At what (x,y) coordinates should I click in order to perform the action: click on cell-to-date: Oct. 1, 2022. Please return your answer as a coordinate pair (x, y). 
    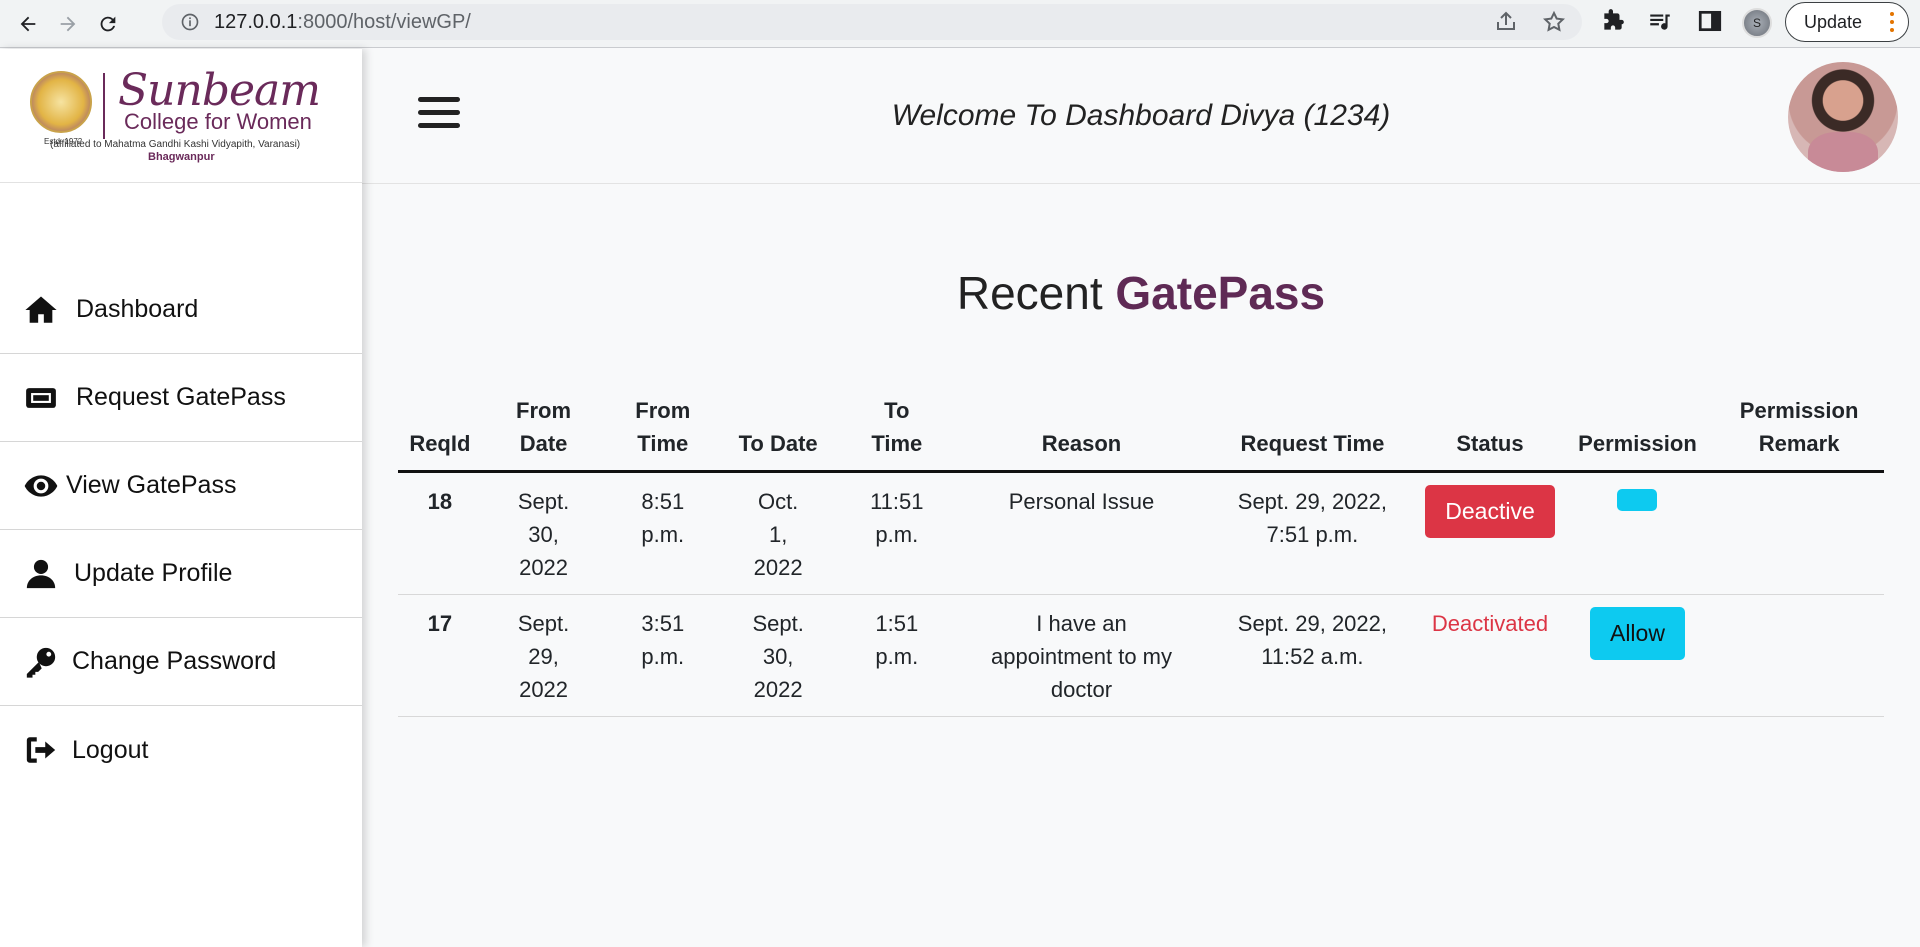
    Looking at the image, I should click on (778, 533).